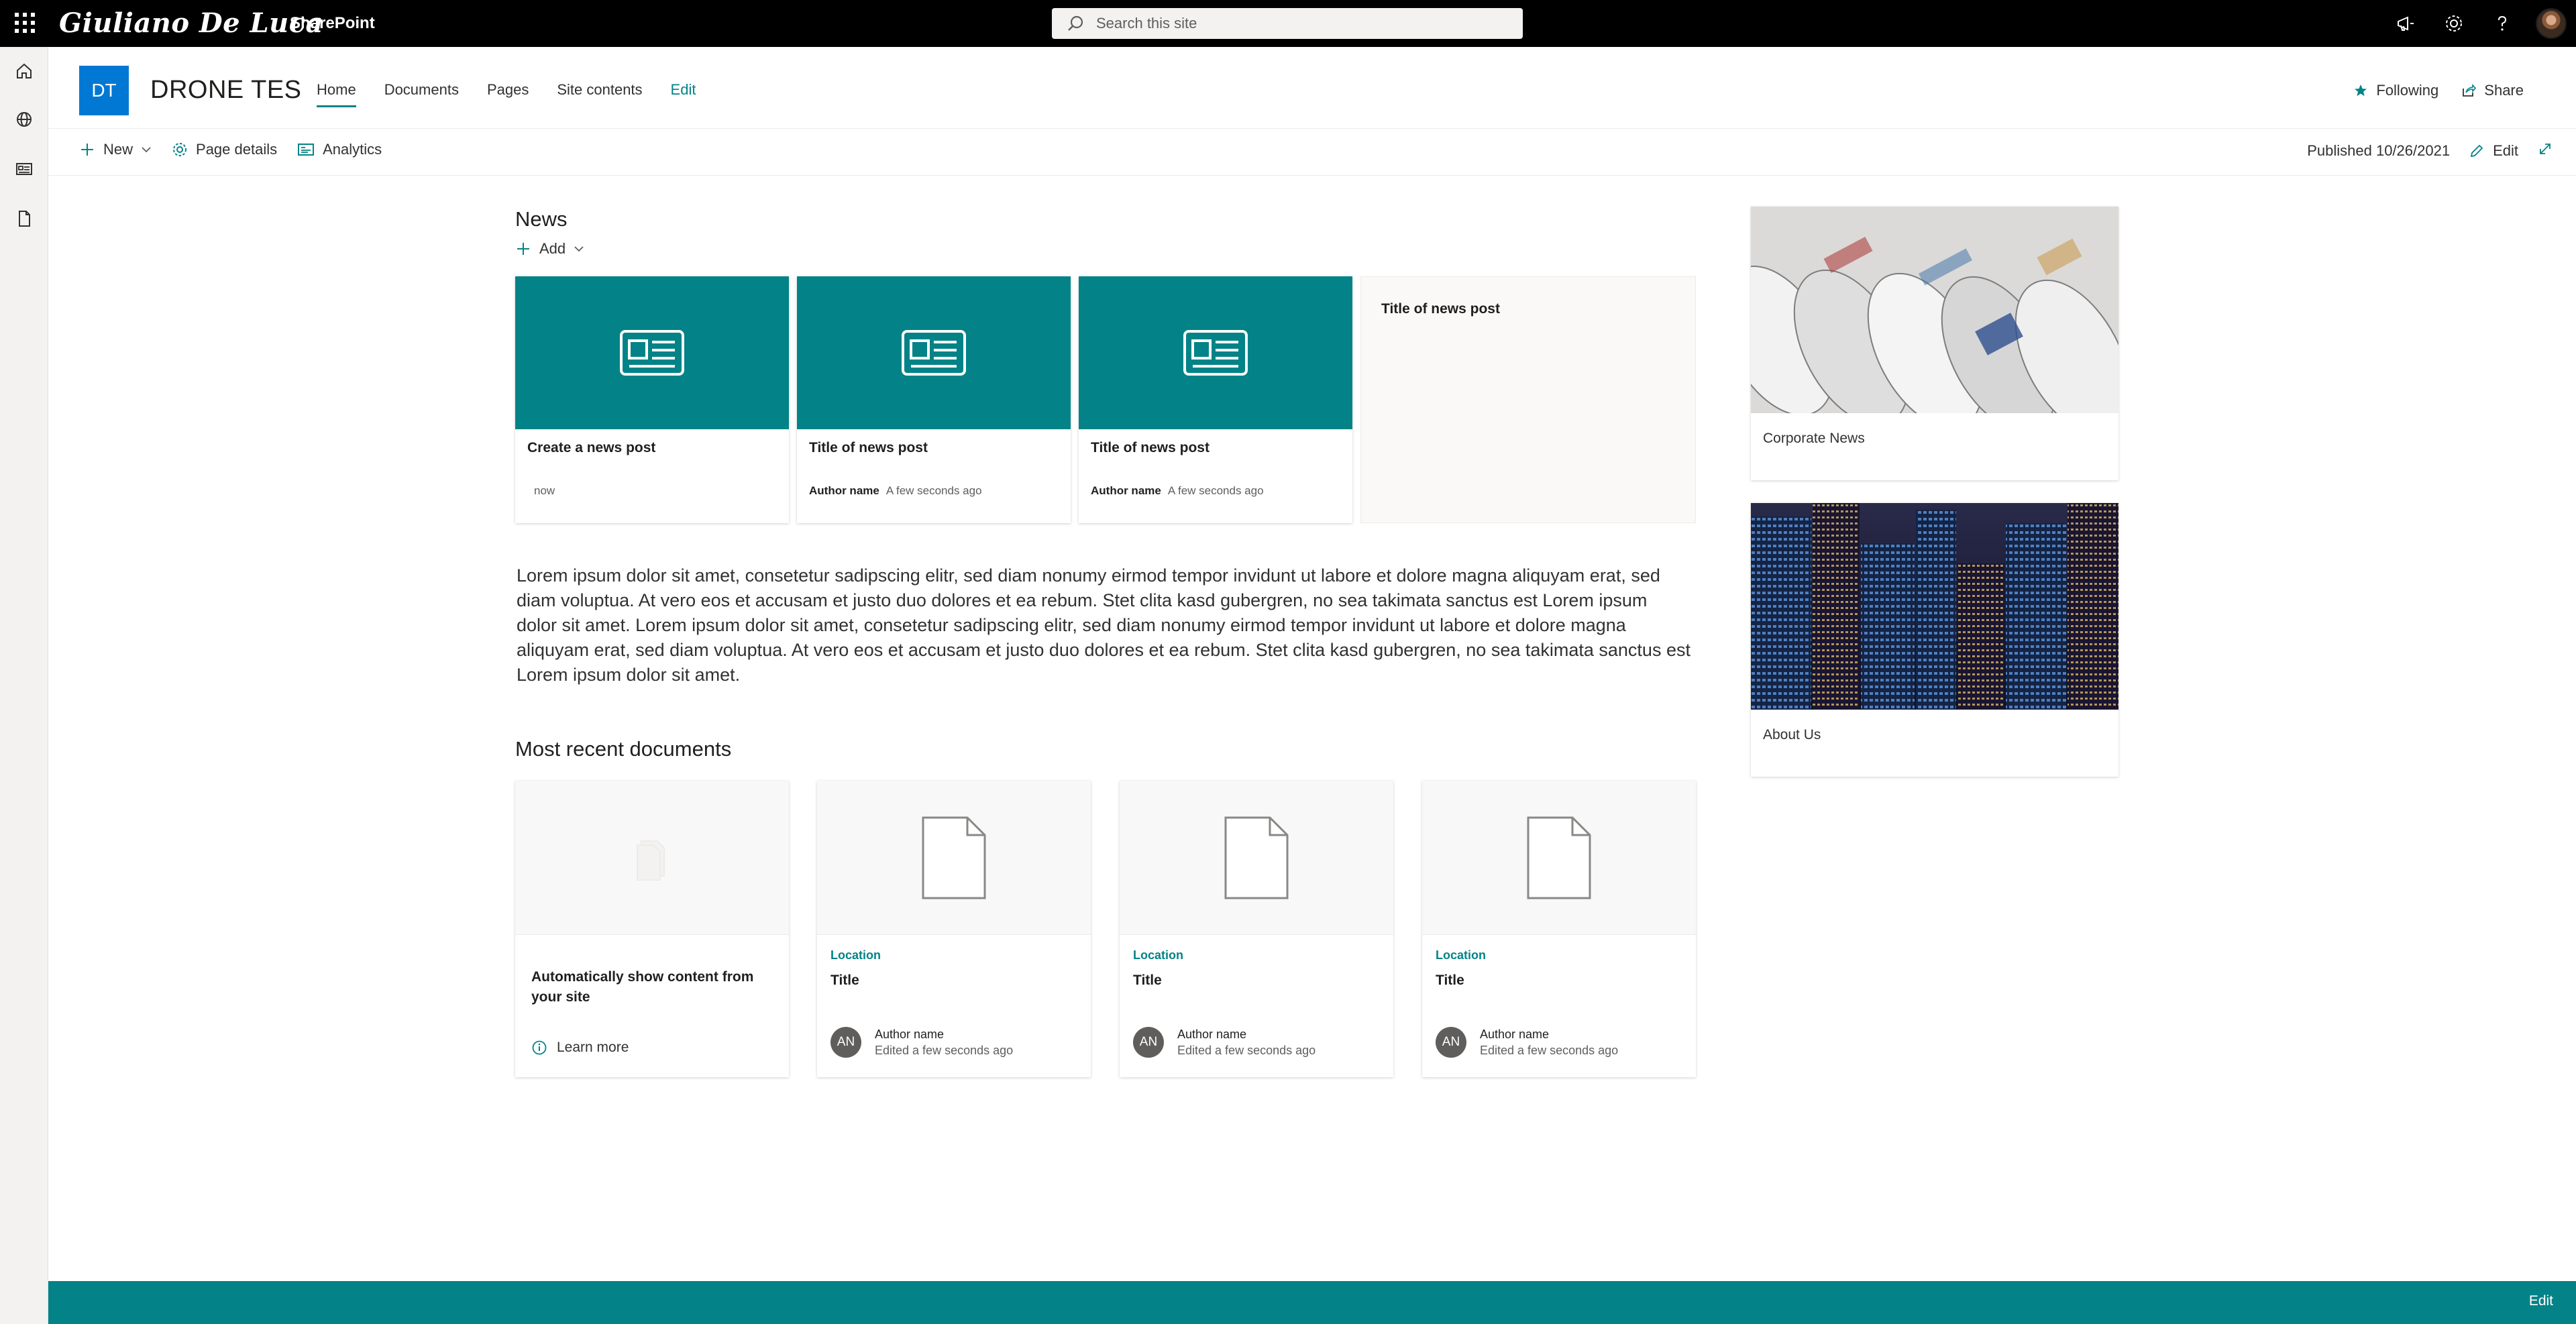  Describe the element at coordinates (1814, 438) in the screenshot. I see `quick-link-label: Corporate News` at that location.